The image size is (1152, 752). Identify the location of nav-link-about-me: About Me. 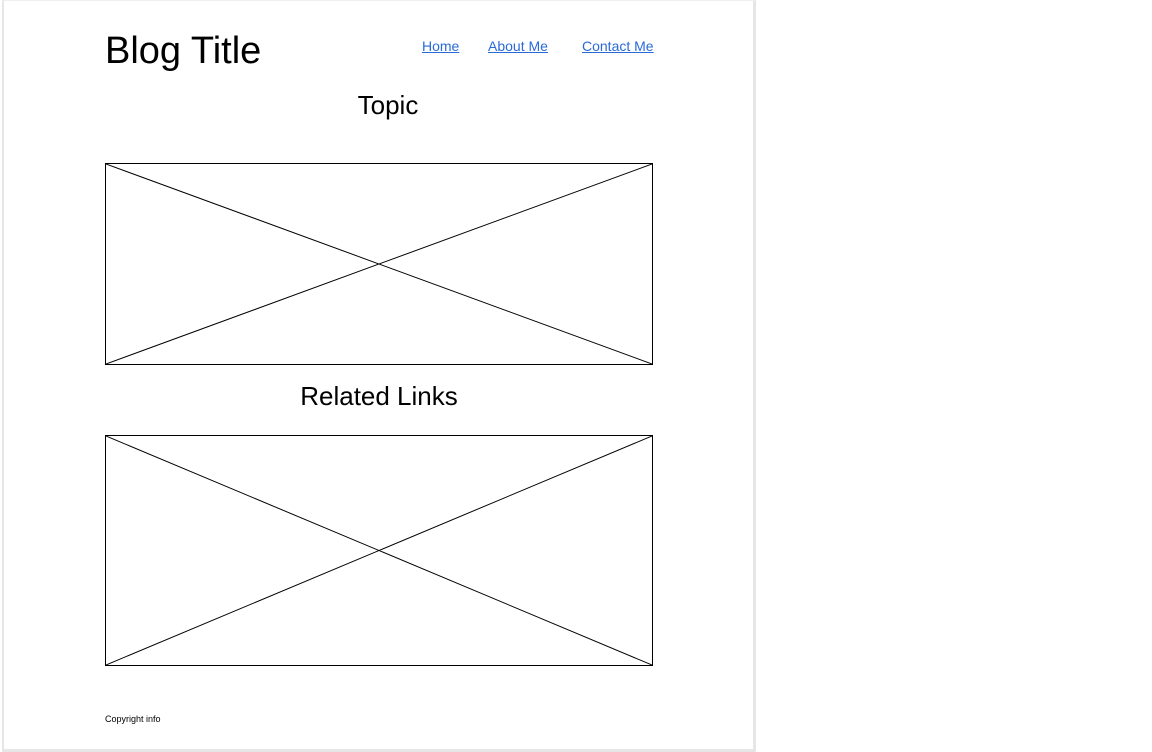
(518, 46).